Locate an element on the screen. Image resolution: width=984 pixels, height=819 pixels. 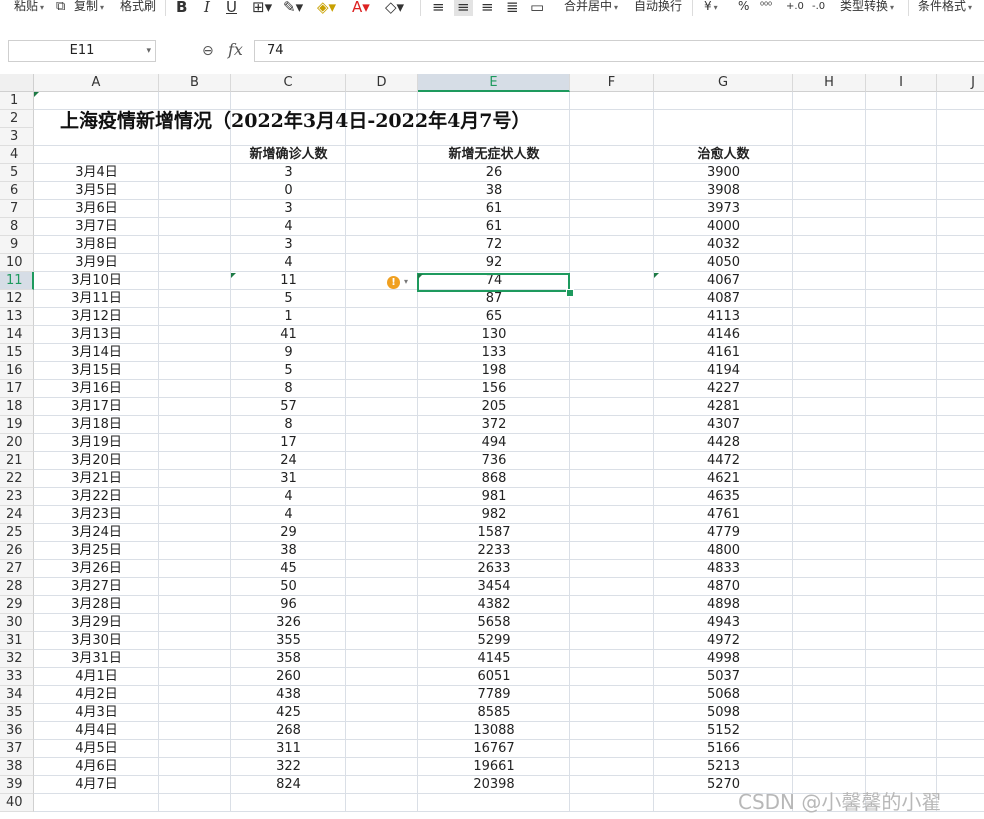
row-header-10: 10 is located at coordinates (17, 263).